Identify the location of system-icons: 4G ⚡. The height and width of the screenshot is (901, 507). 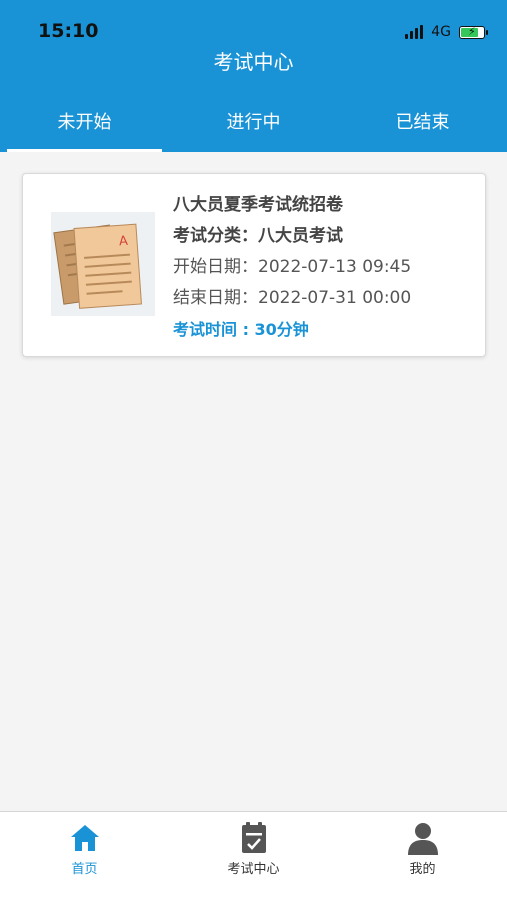
(446, 32).